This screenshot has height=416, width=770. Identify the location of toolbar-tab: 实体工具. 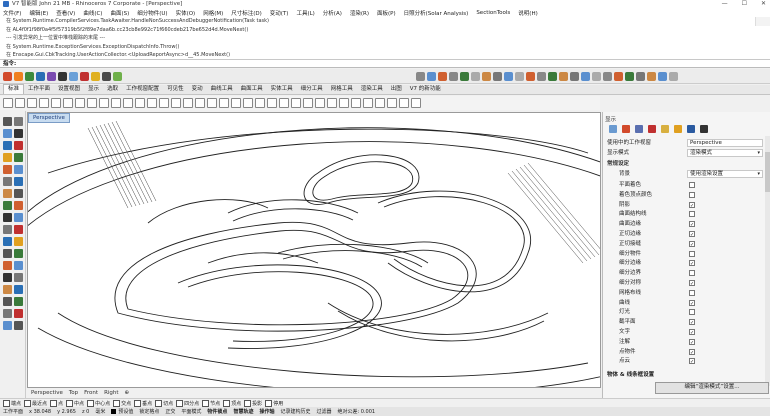
(282, 89).